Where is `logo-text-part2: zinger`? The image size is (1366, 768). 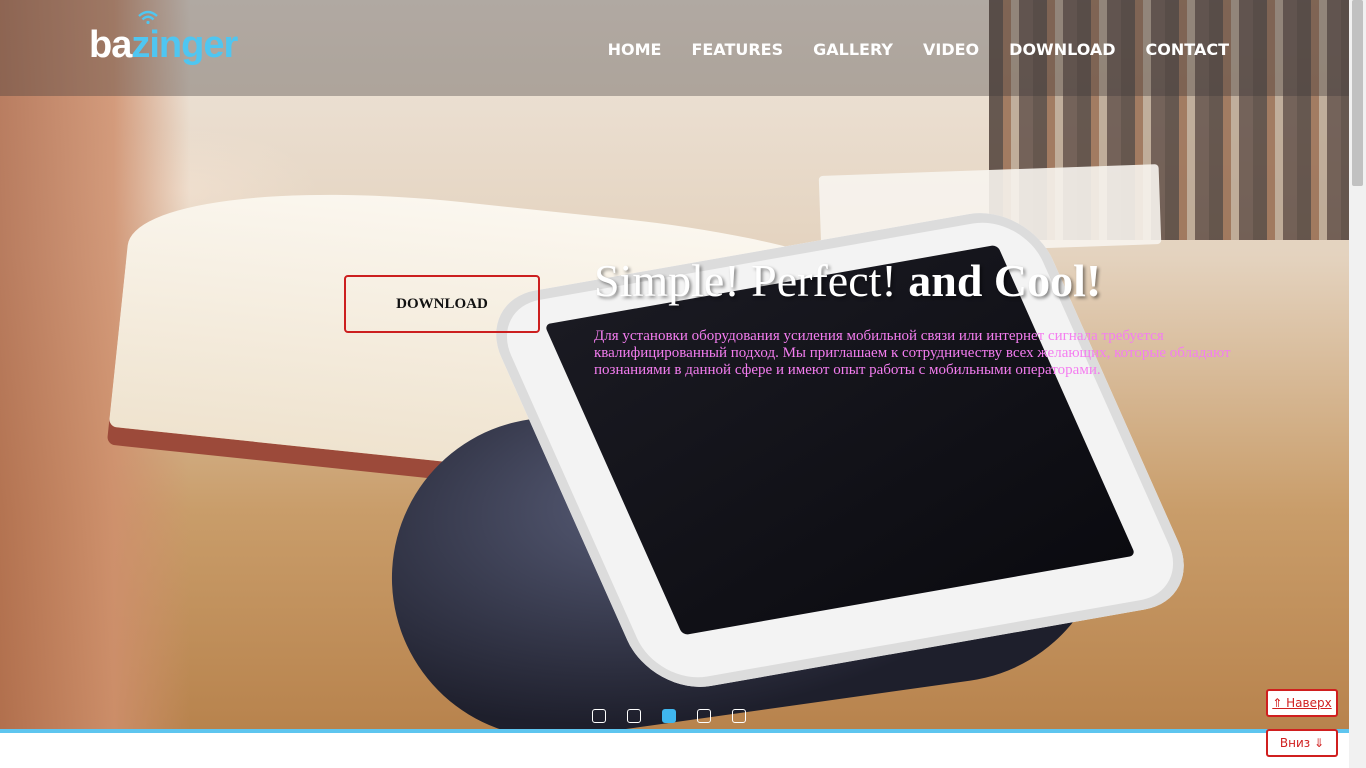
logo-text-part2: zinger is located at coordinates (184, 45).